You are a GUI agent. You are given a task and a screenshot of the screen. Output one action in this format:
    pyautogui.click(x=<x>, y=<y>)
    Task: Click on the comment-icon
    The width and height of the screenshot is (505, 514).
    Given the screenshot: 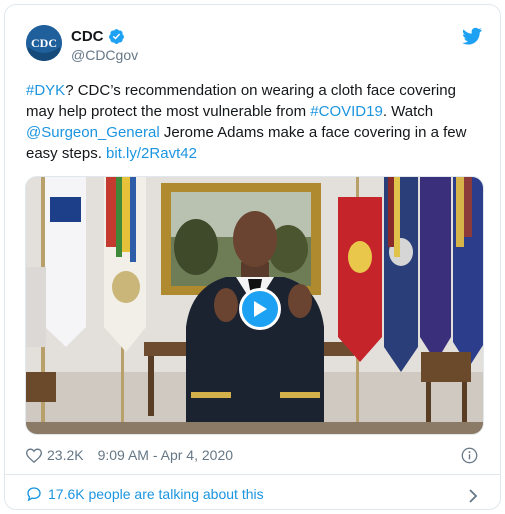 What is the action you would take?
    pyautogui.click(x=34, y=494)
    